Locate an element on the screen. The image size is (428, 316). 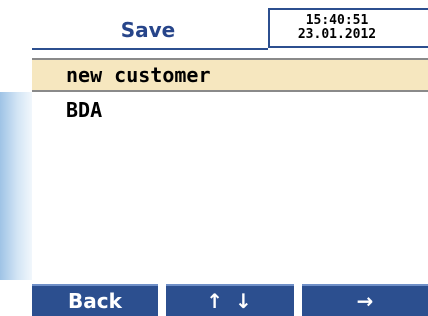
left-strip-gradient is located at coordinates (16, 186).